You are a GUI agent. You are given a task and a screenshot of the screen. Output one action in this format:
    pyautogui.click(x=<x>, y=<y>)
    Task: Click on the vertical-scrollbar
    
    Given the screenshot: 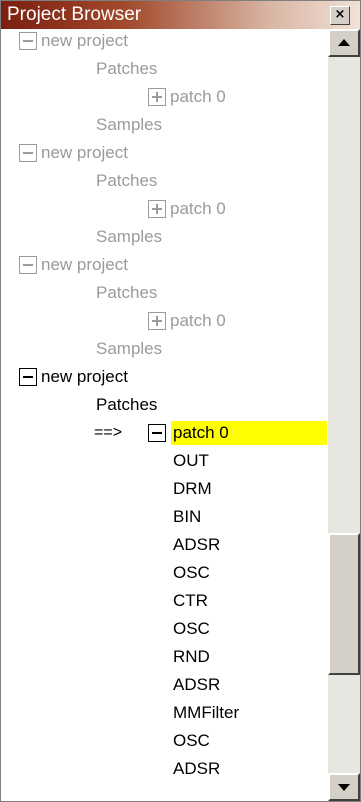 What is the action you would take?
    pyautogui.click(x=344, y=415)
    